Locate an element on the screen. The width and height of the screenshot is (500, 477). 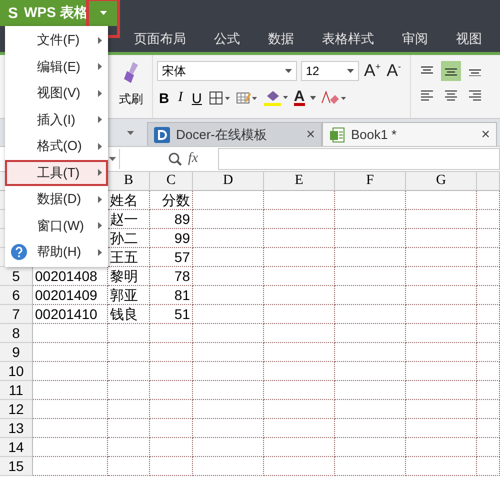
row-header: 13 is located at coordinates (16, 428).